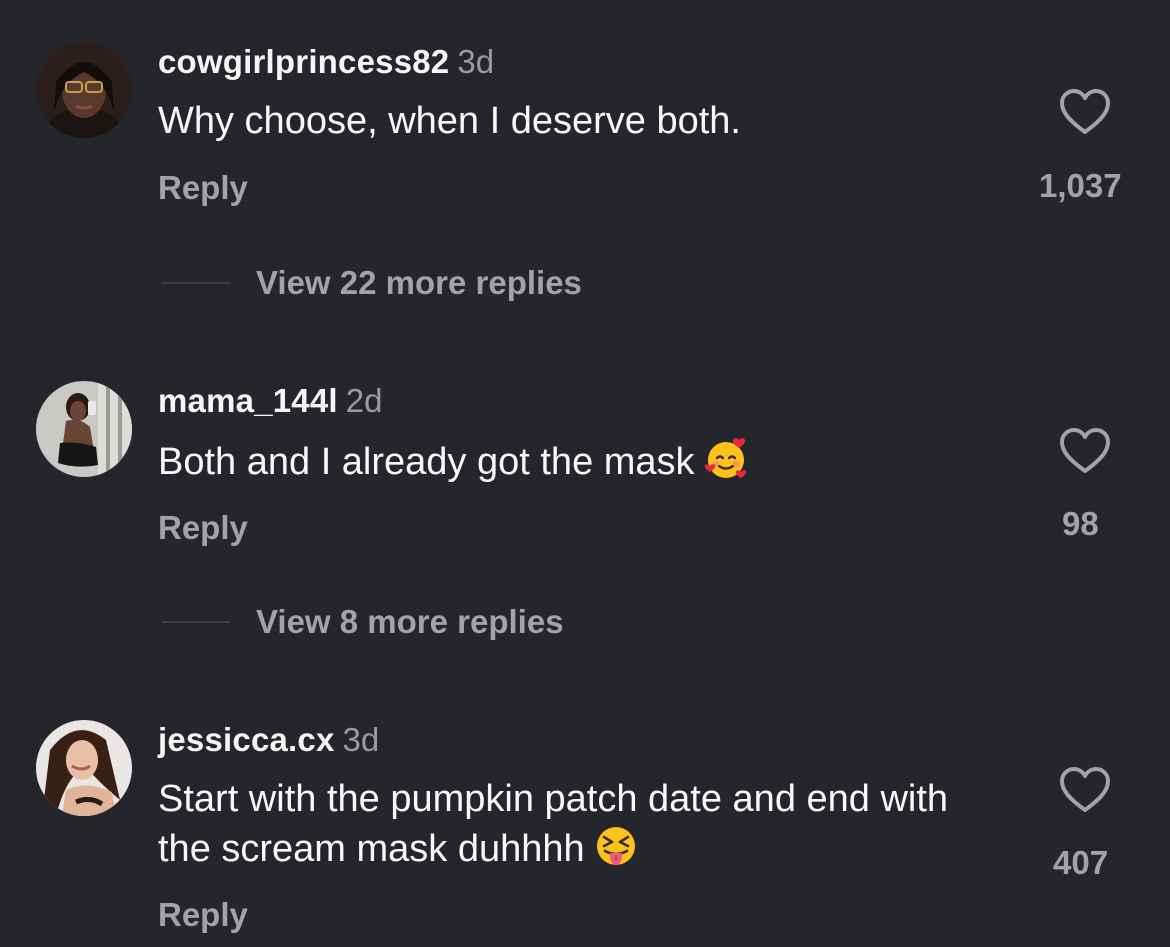  I want to click on comment-header: mama_144l 2d, so click(270, 401).